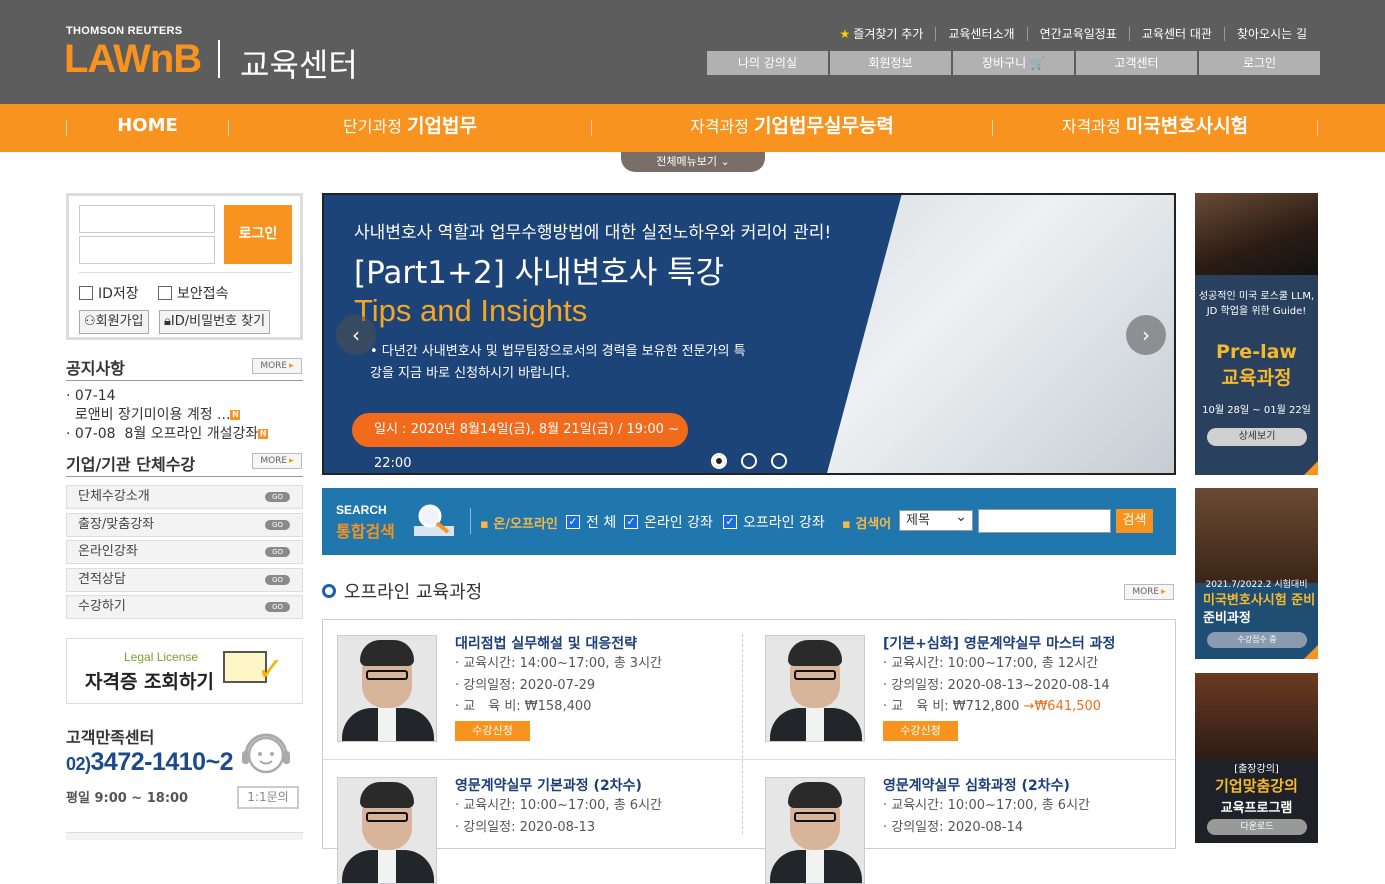 The height and width of the screenshot is (884, 1385). Describe the element at coordinates (890, 63) in the screenshot. I see `member-info-button: 회원정보` at that location.